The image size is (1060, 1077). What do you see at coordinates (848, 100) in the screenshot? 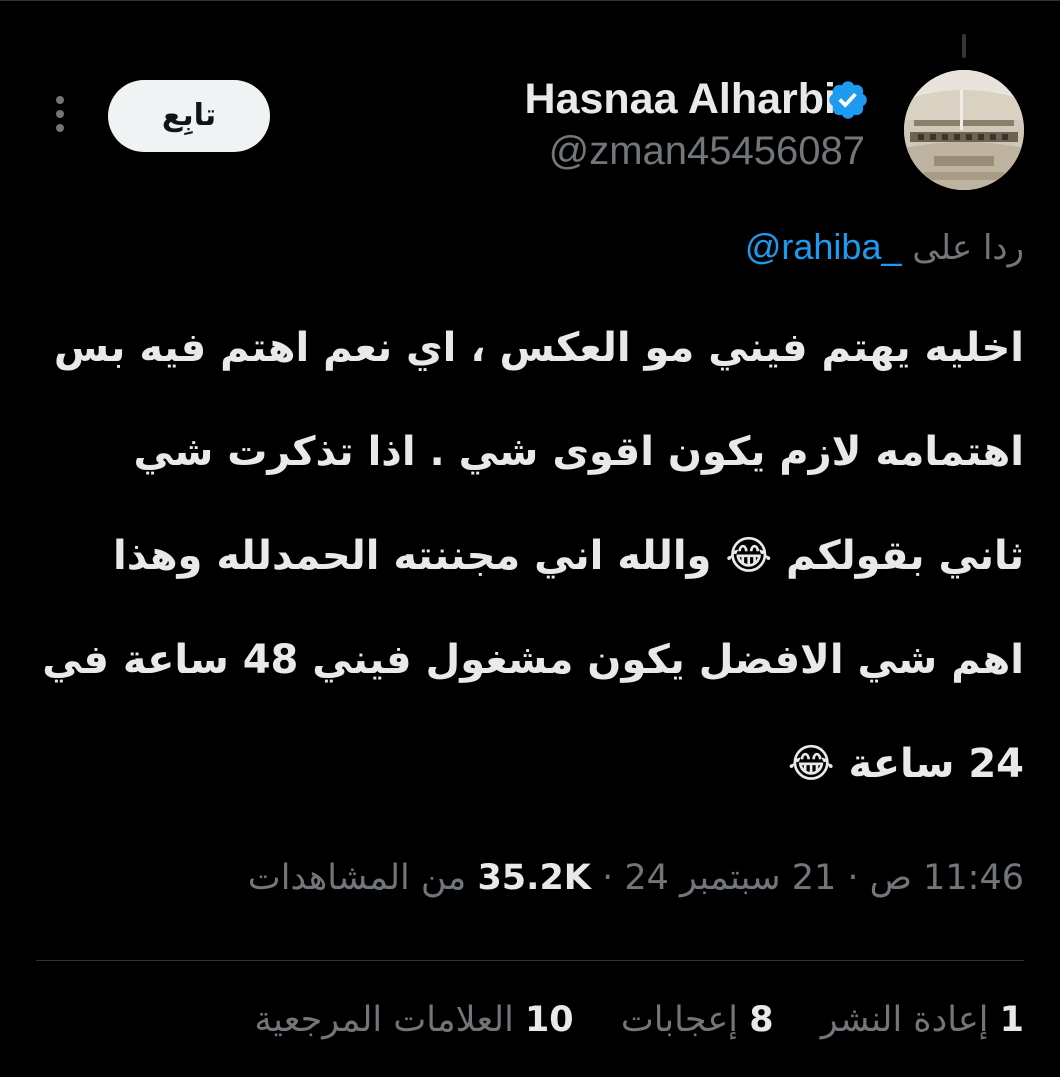
I see `verified-badge-icon` at bounding box center [848, 100].